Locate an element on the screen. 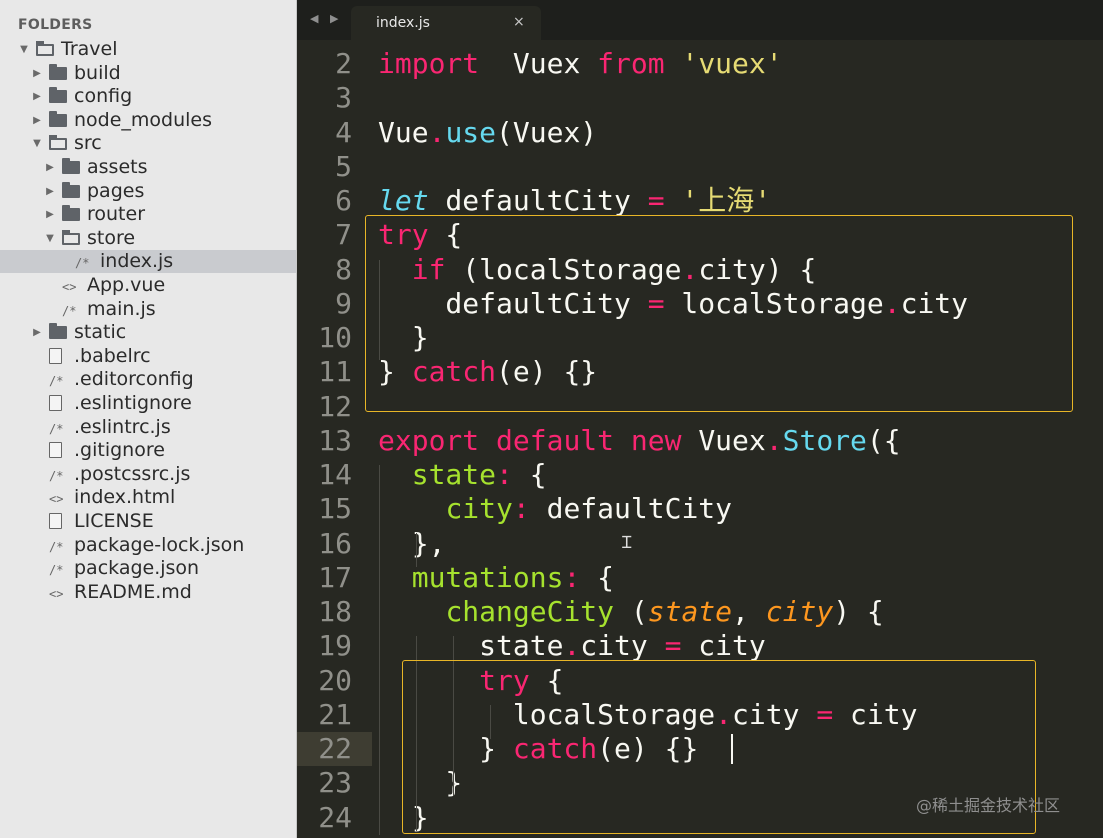 The height and width of the screenshot is (838, 1103). tree-item: .eslintignore is located at coordinates (148, 403).